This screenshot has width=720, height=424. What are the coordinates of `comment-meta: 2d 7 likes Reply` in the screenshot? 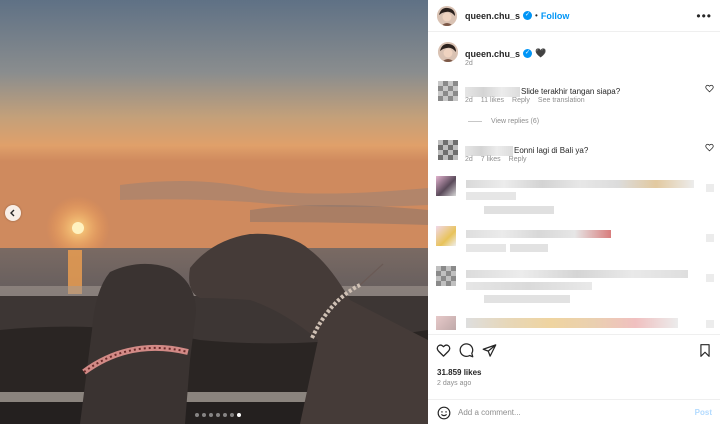 It's located at (496, 159).